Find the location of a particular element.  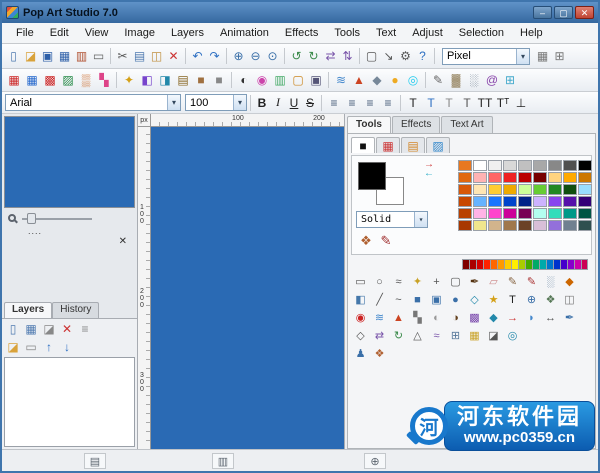

frame-icon: ▦ is located at coordinates (474, 335).